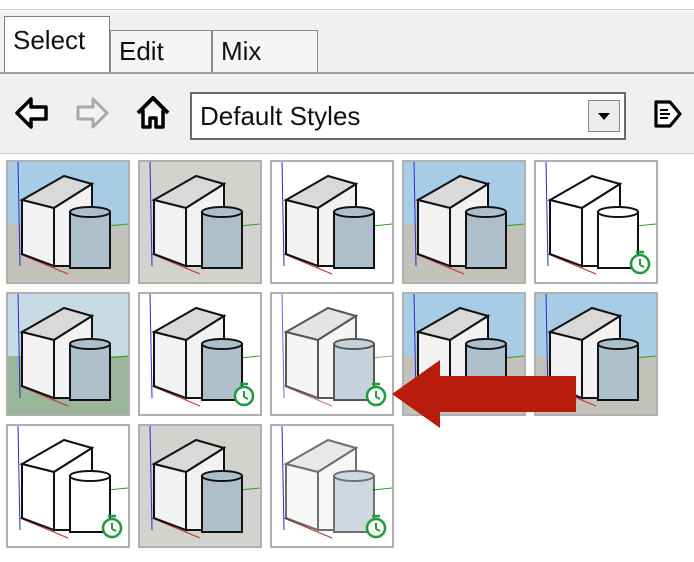 The height and width of the screenshot is (562, 694). What do you see at coordinates (604, 116) in the screenshot?
I see `chevron-down-icon` at bounding box center [604, 116].